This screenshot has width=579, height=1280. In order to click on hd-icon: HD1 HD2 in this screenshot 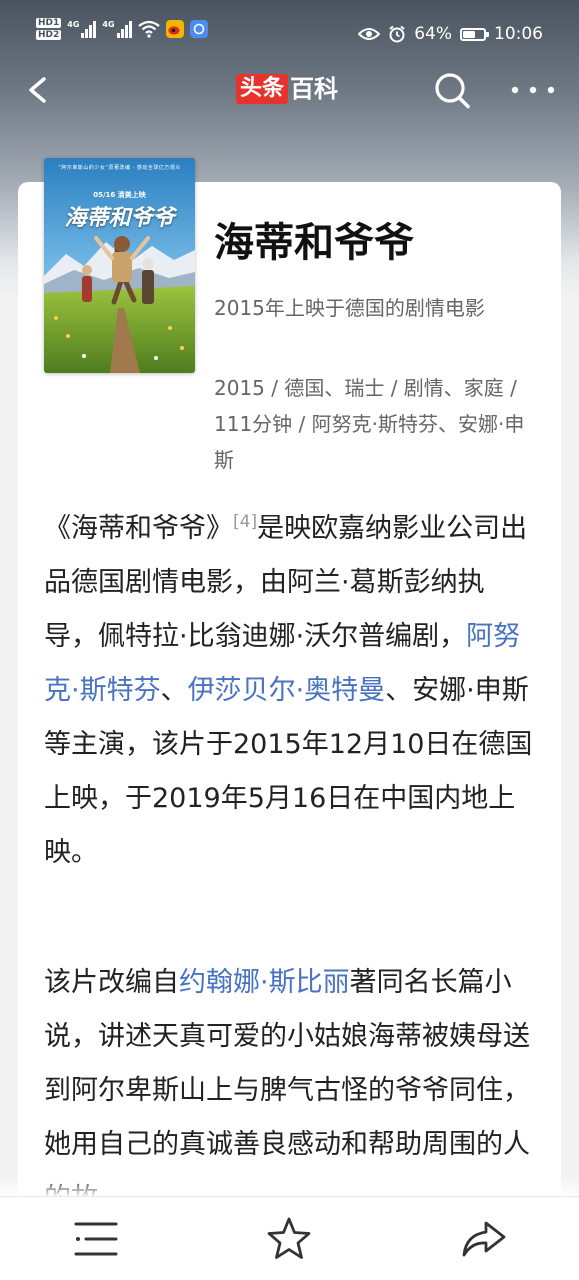, I will do `click(49, 29)`.